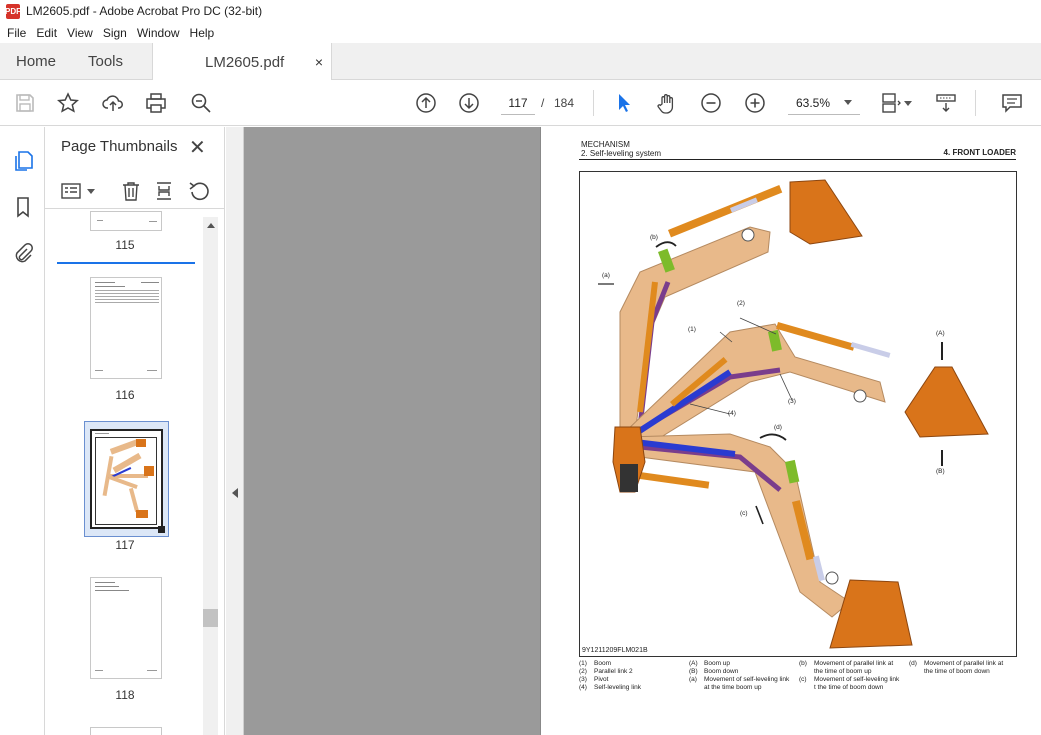 Image resolution: width=1041 pixels, height=735 pixels. Describe the element at coordinates (803, 663) in the screenshot. I see `legend-key: (b)` at that location.